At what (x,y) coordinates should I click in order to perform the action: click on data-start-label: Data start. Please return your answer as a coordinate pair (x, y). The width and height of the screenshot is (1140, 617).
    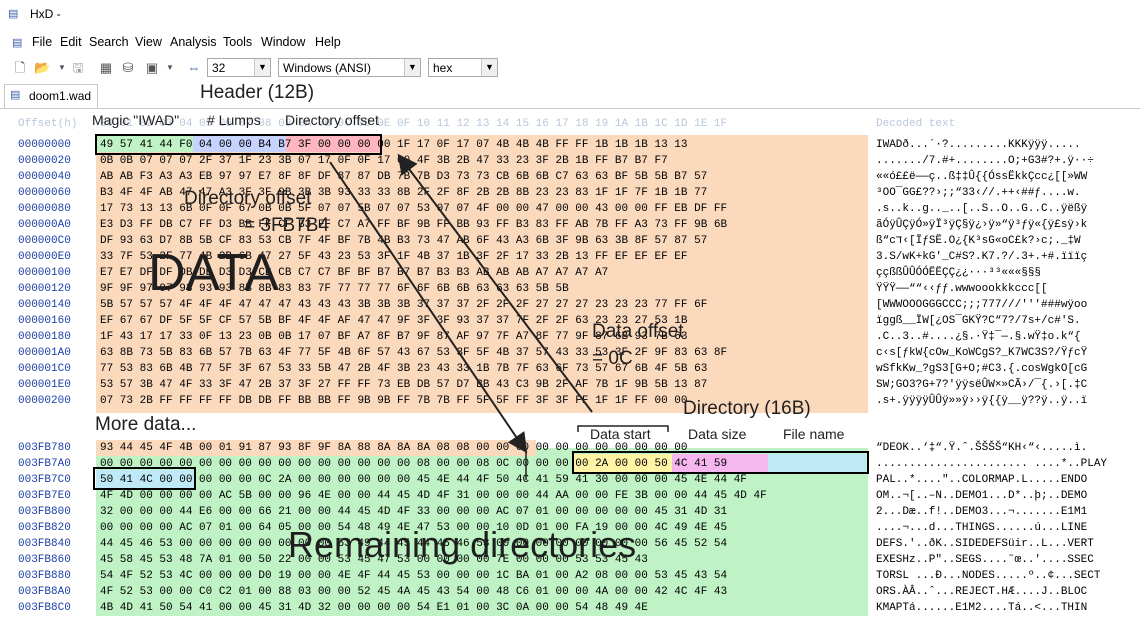
    Looking at the image, I should click on (620, 434).